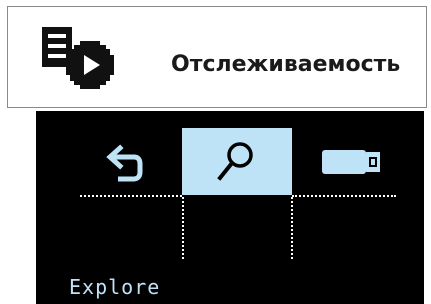 The image size is (431, 304). I want to click on menu-item-search, so click(237, 161).